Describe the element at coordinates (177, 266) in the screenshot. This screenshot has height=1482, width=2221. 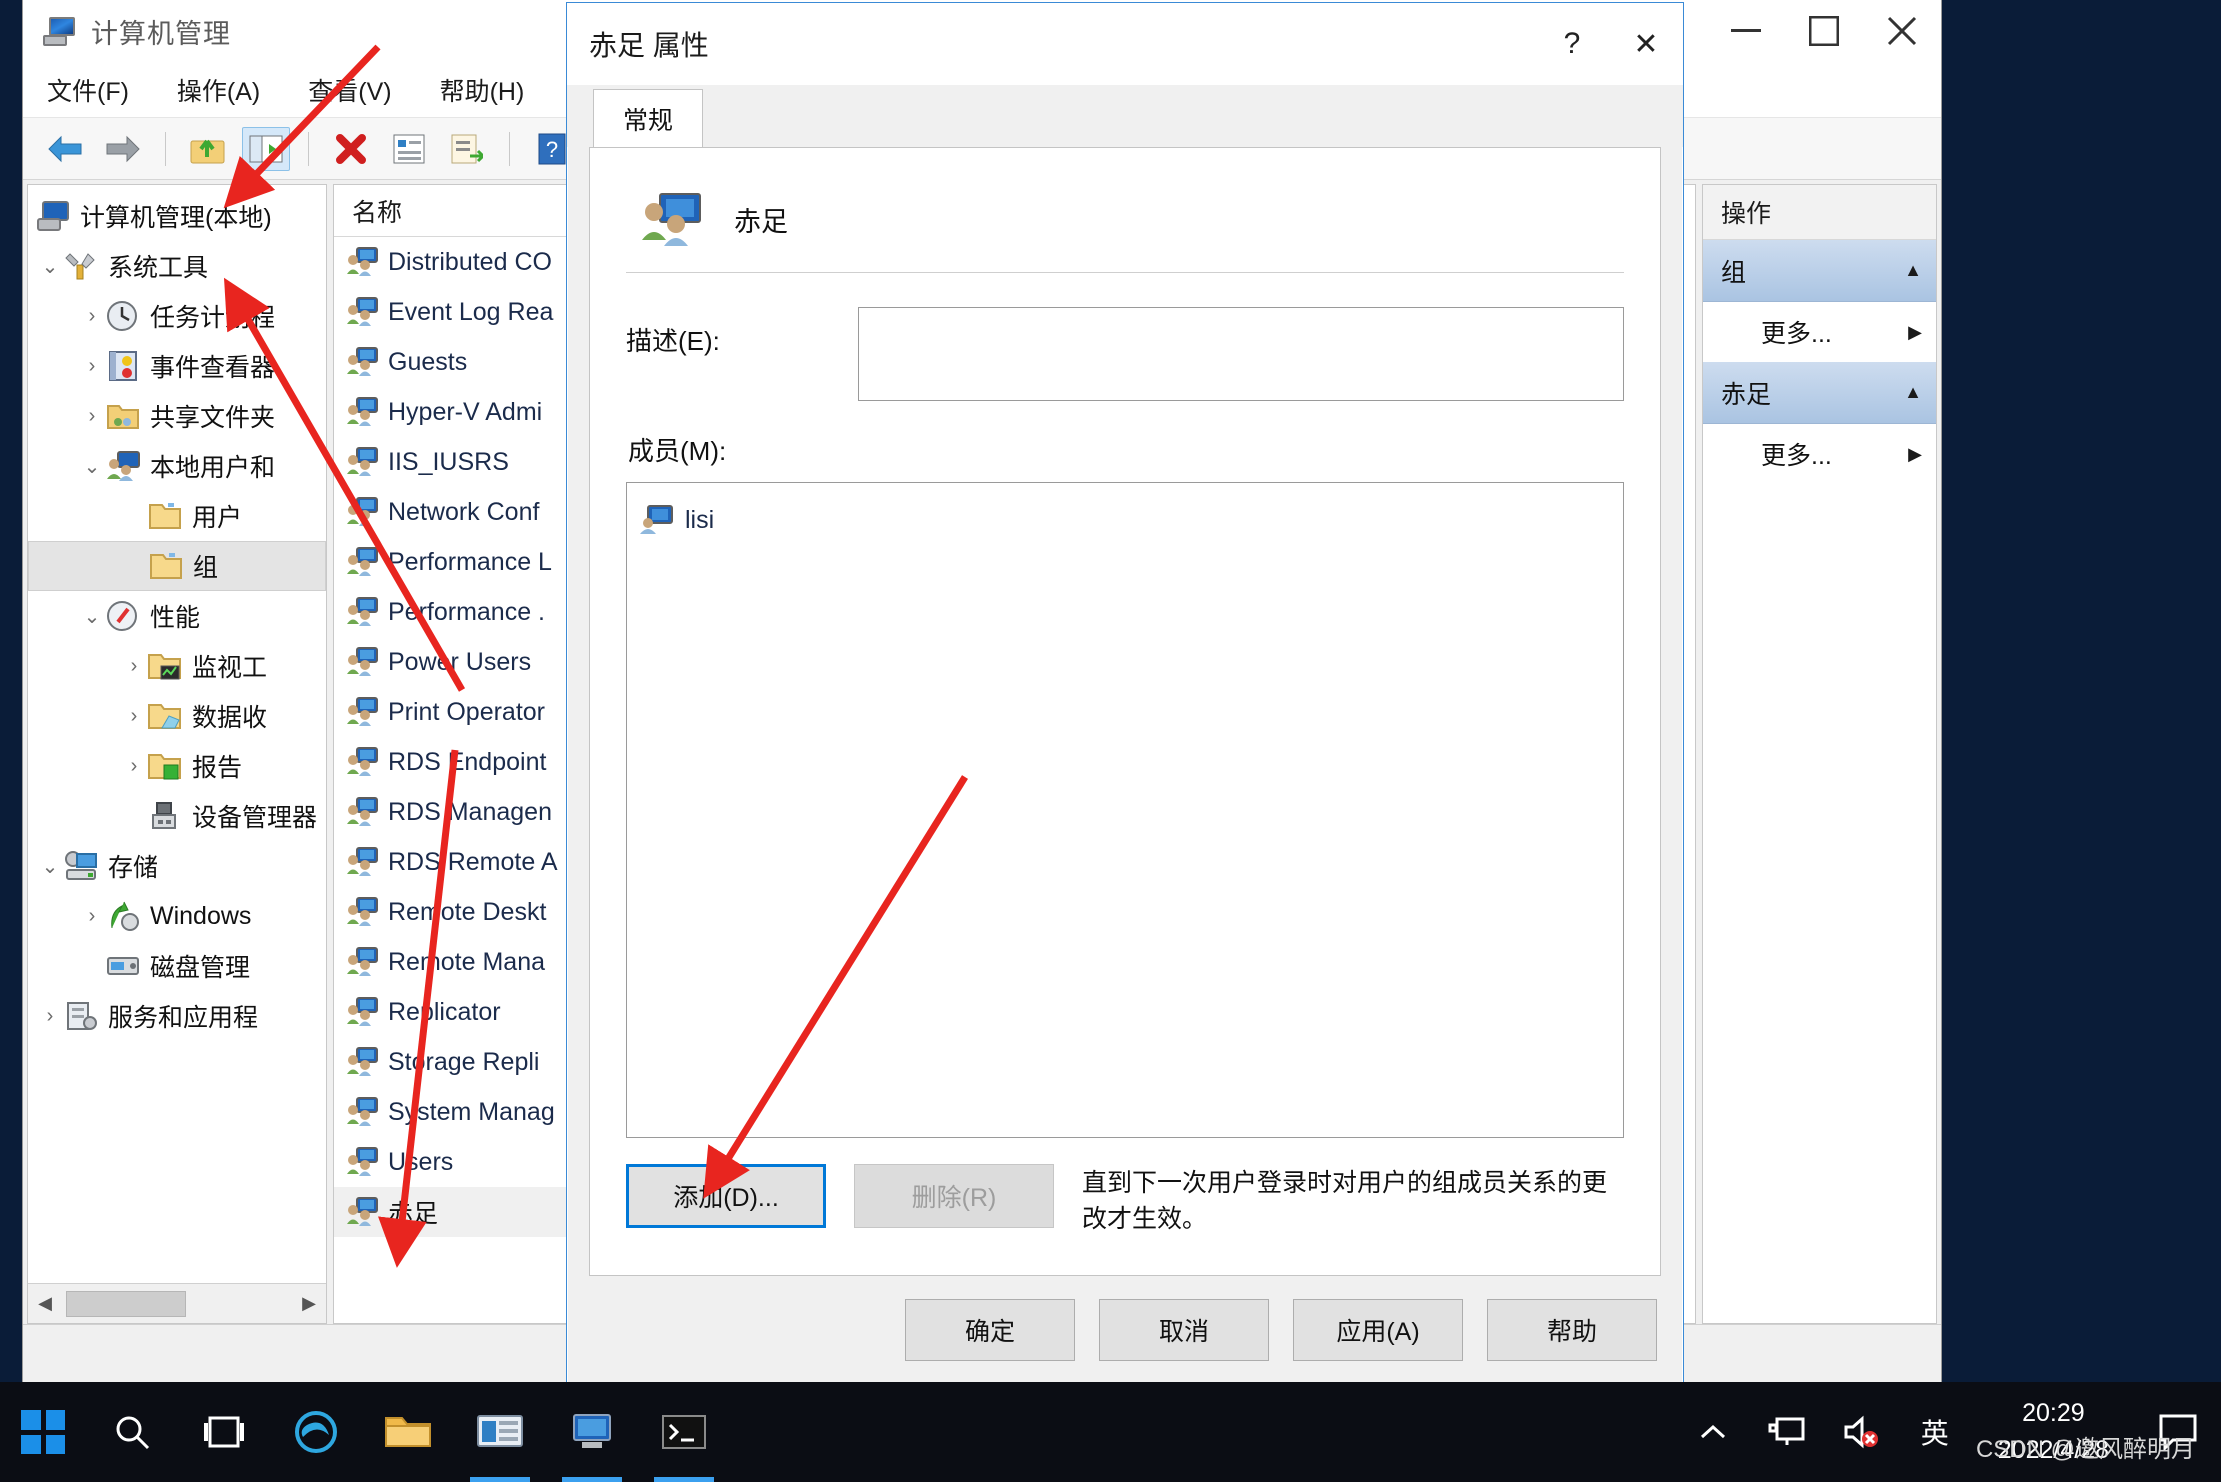
I see `tree-item-0: ⌄ 系统工具` at that location.